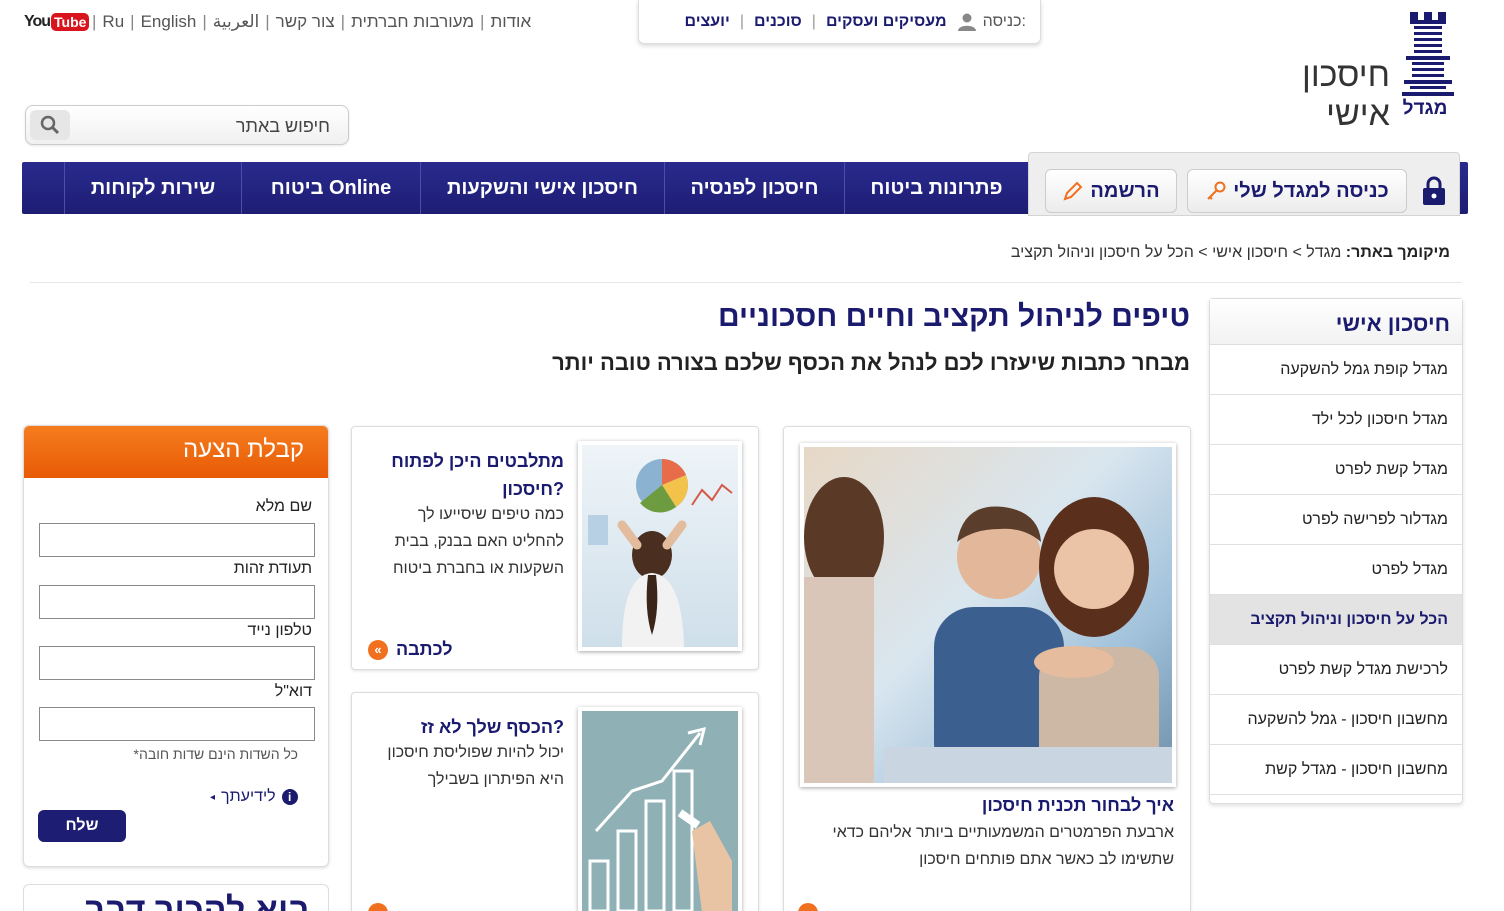 The height and width of the screenshot is (911, 1504). What do you see at coordinates (542, 188) in the screenshot?
I see `nav-personal-savings: חיסכון אישי והשקעות` at bounding box center [542, 188].